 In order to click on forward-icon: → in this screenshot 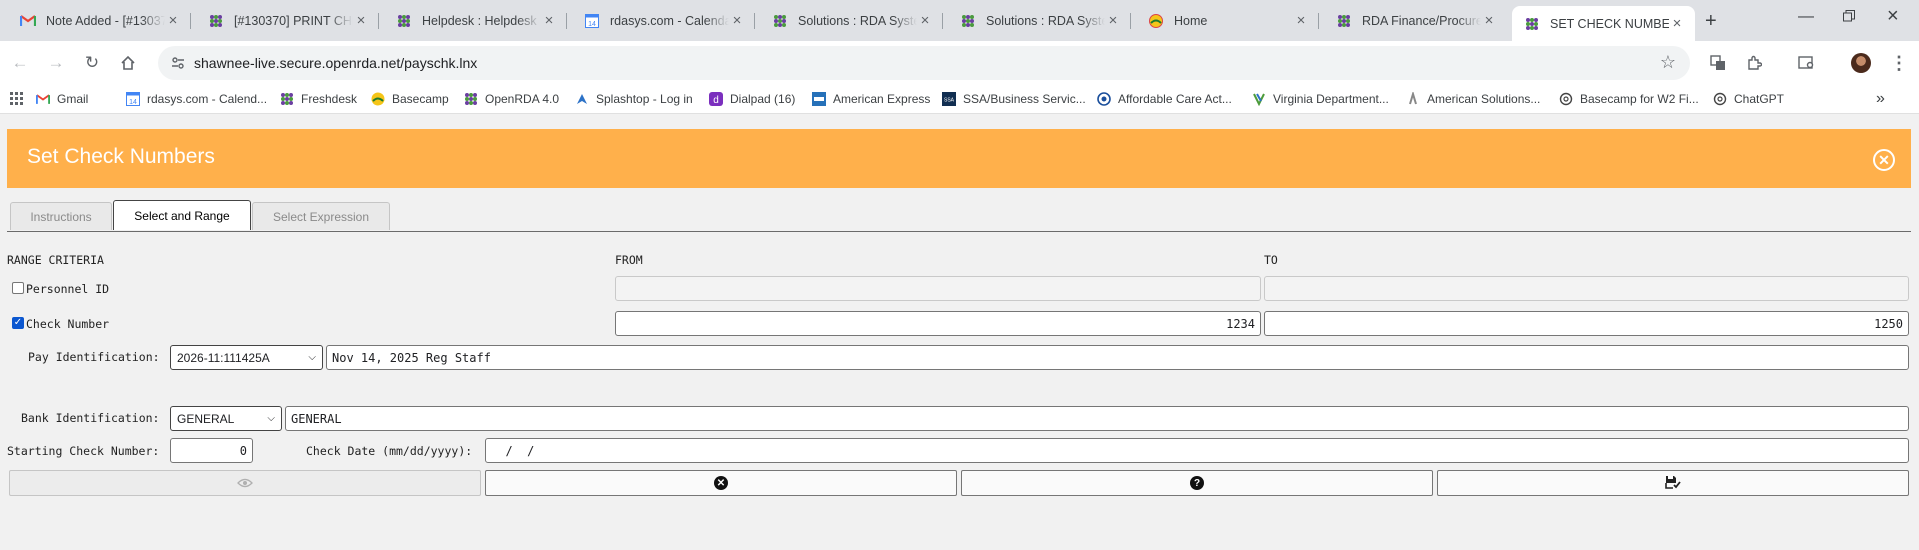, I will do `click(56, 63)`.